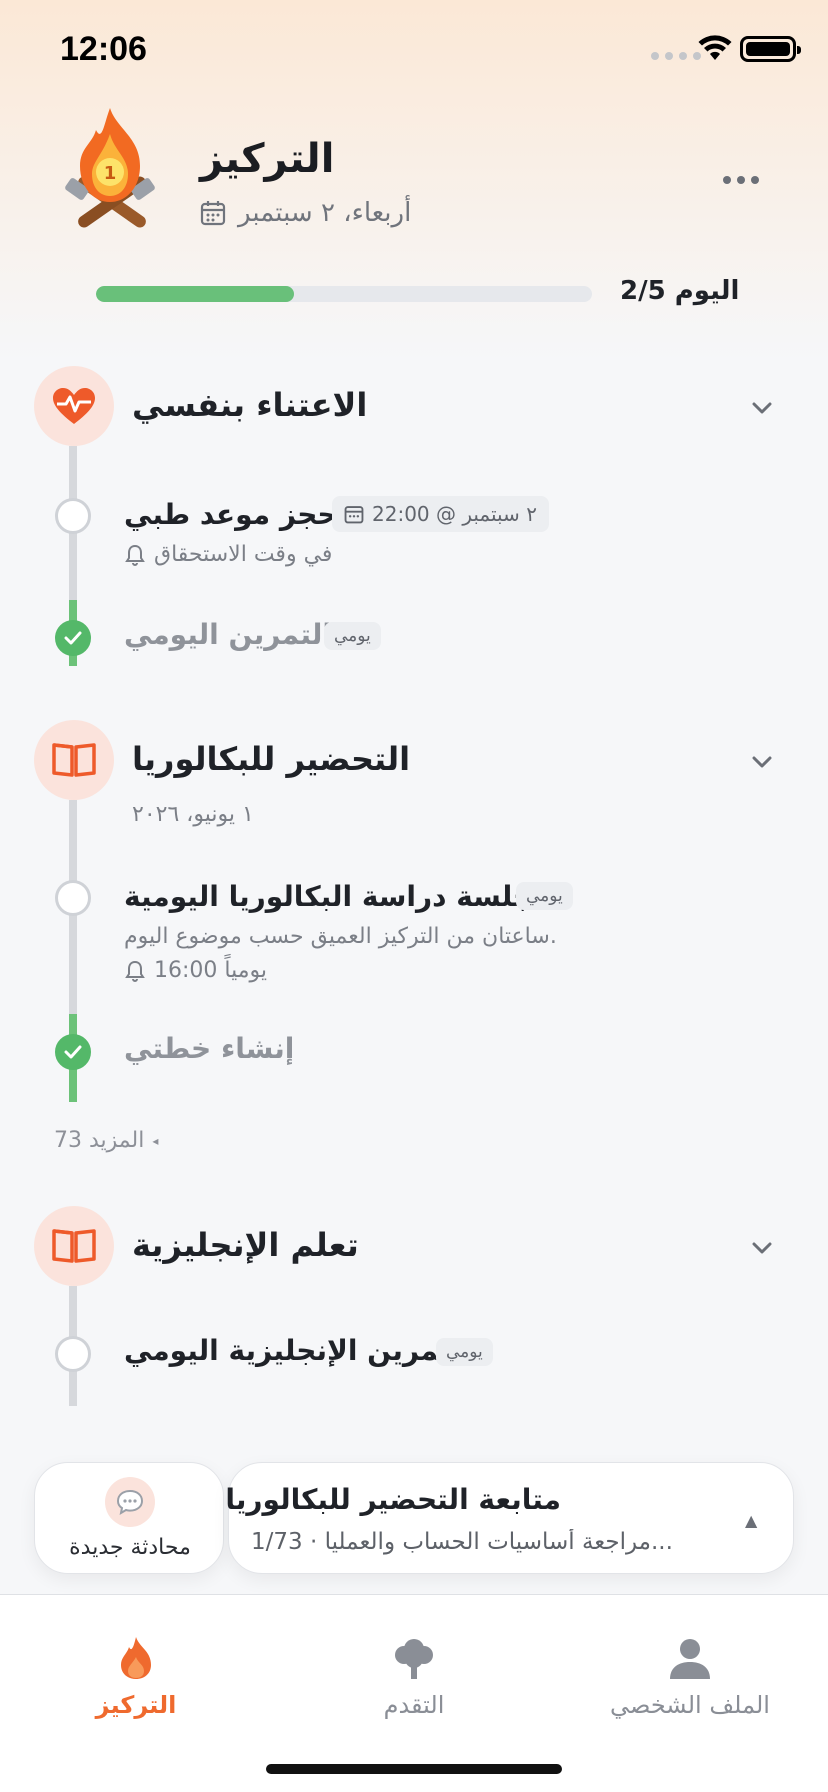  Describe the element at coordinates (267, 159) in the screenshot. I see `page-title: التركيز` at that location.